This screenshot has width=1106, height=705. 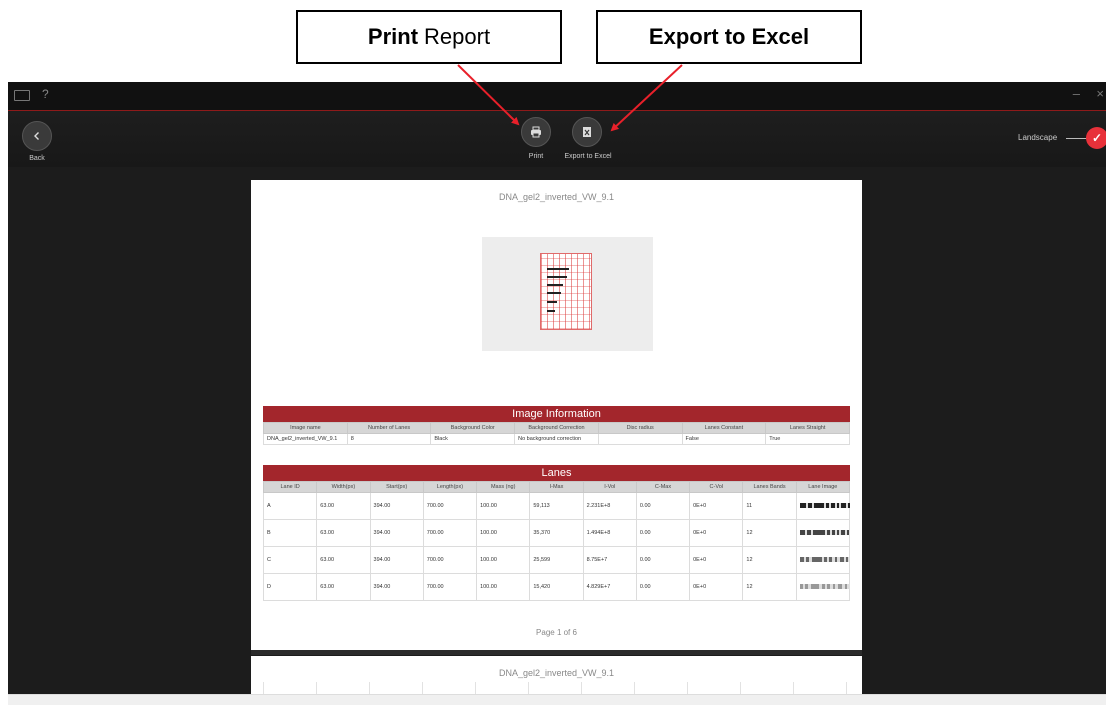 What do you see at coordinates (305, 439) in the screenshot?
I see `table-cell: DNA_gel2_inverted_VW_9.1` at bounding box center [305, 439].